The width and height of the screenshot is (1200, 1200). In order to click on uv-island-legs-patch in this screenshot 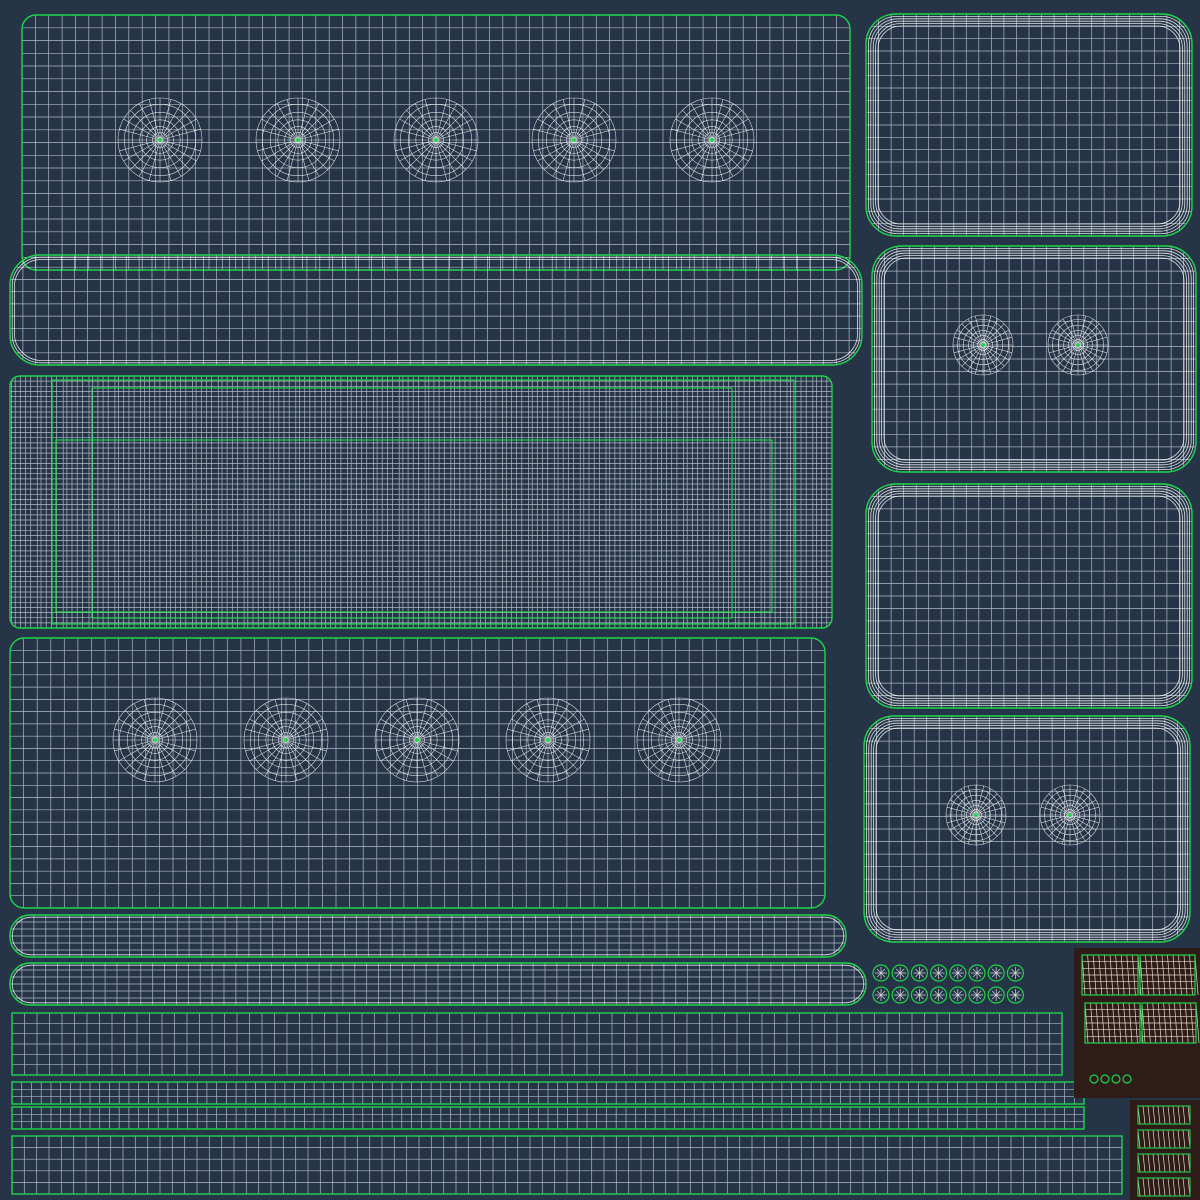, I will do `click(1137, 1023)`.